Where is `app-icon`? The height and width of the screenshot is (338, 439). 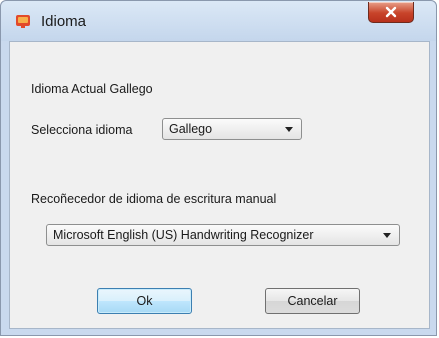
app-icon is located at coordinates (23, 21).